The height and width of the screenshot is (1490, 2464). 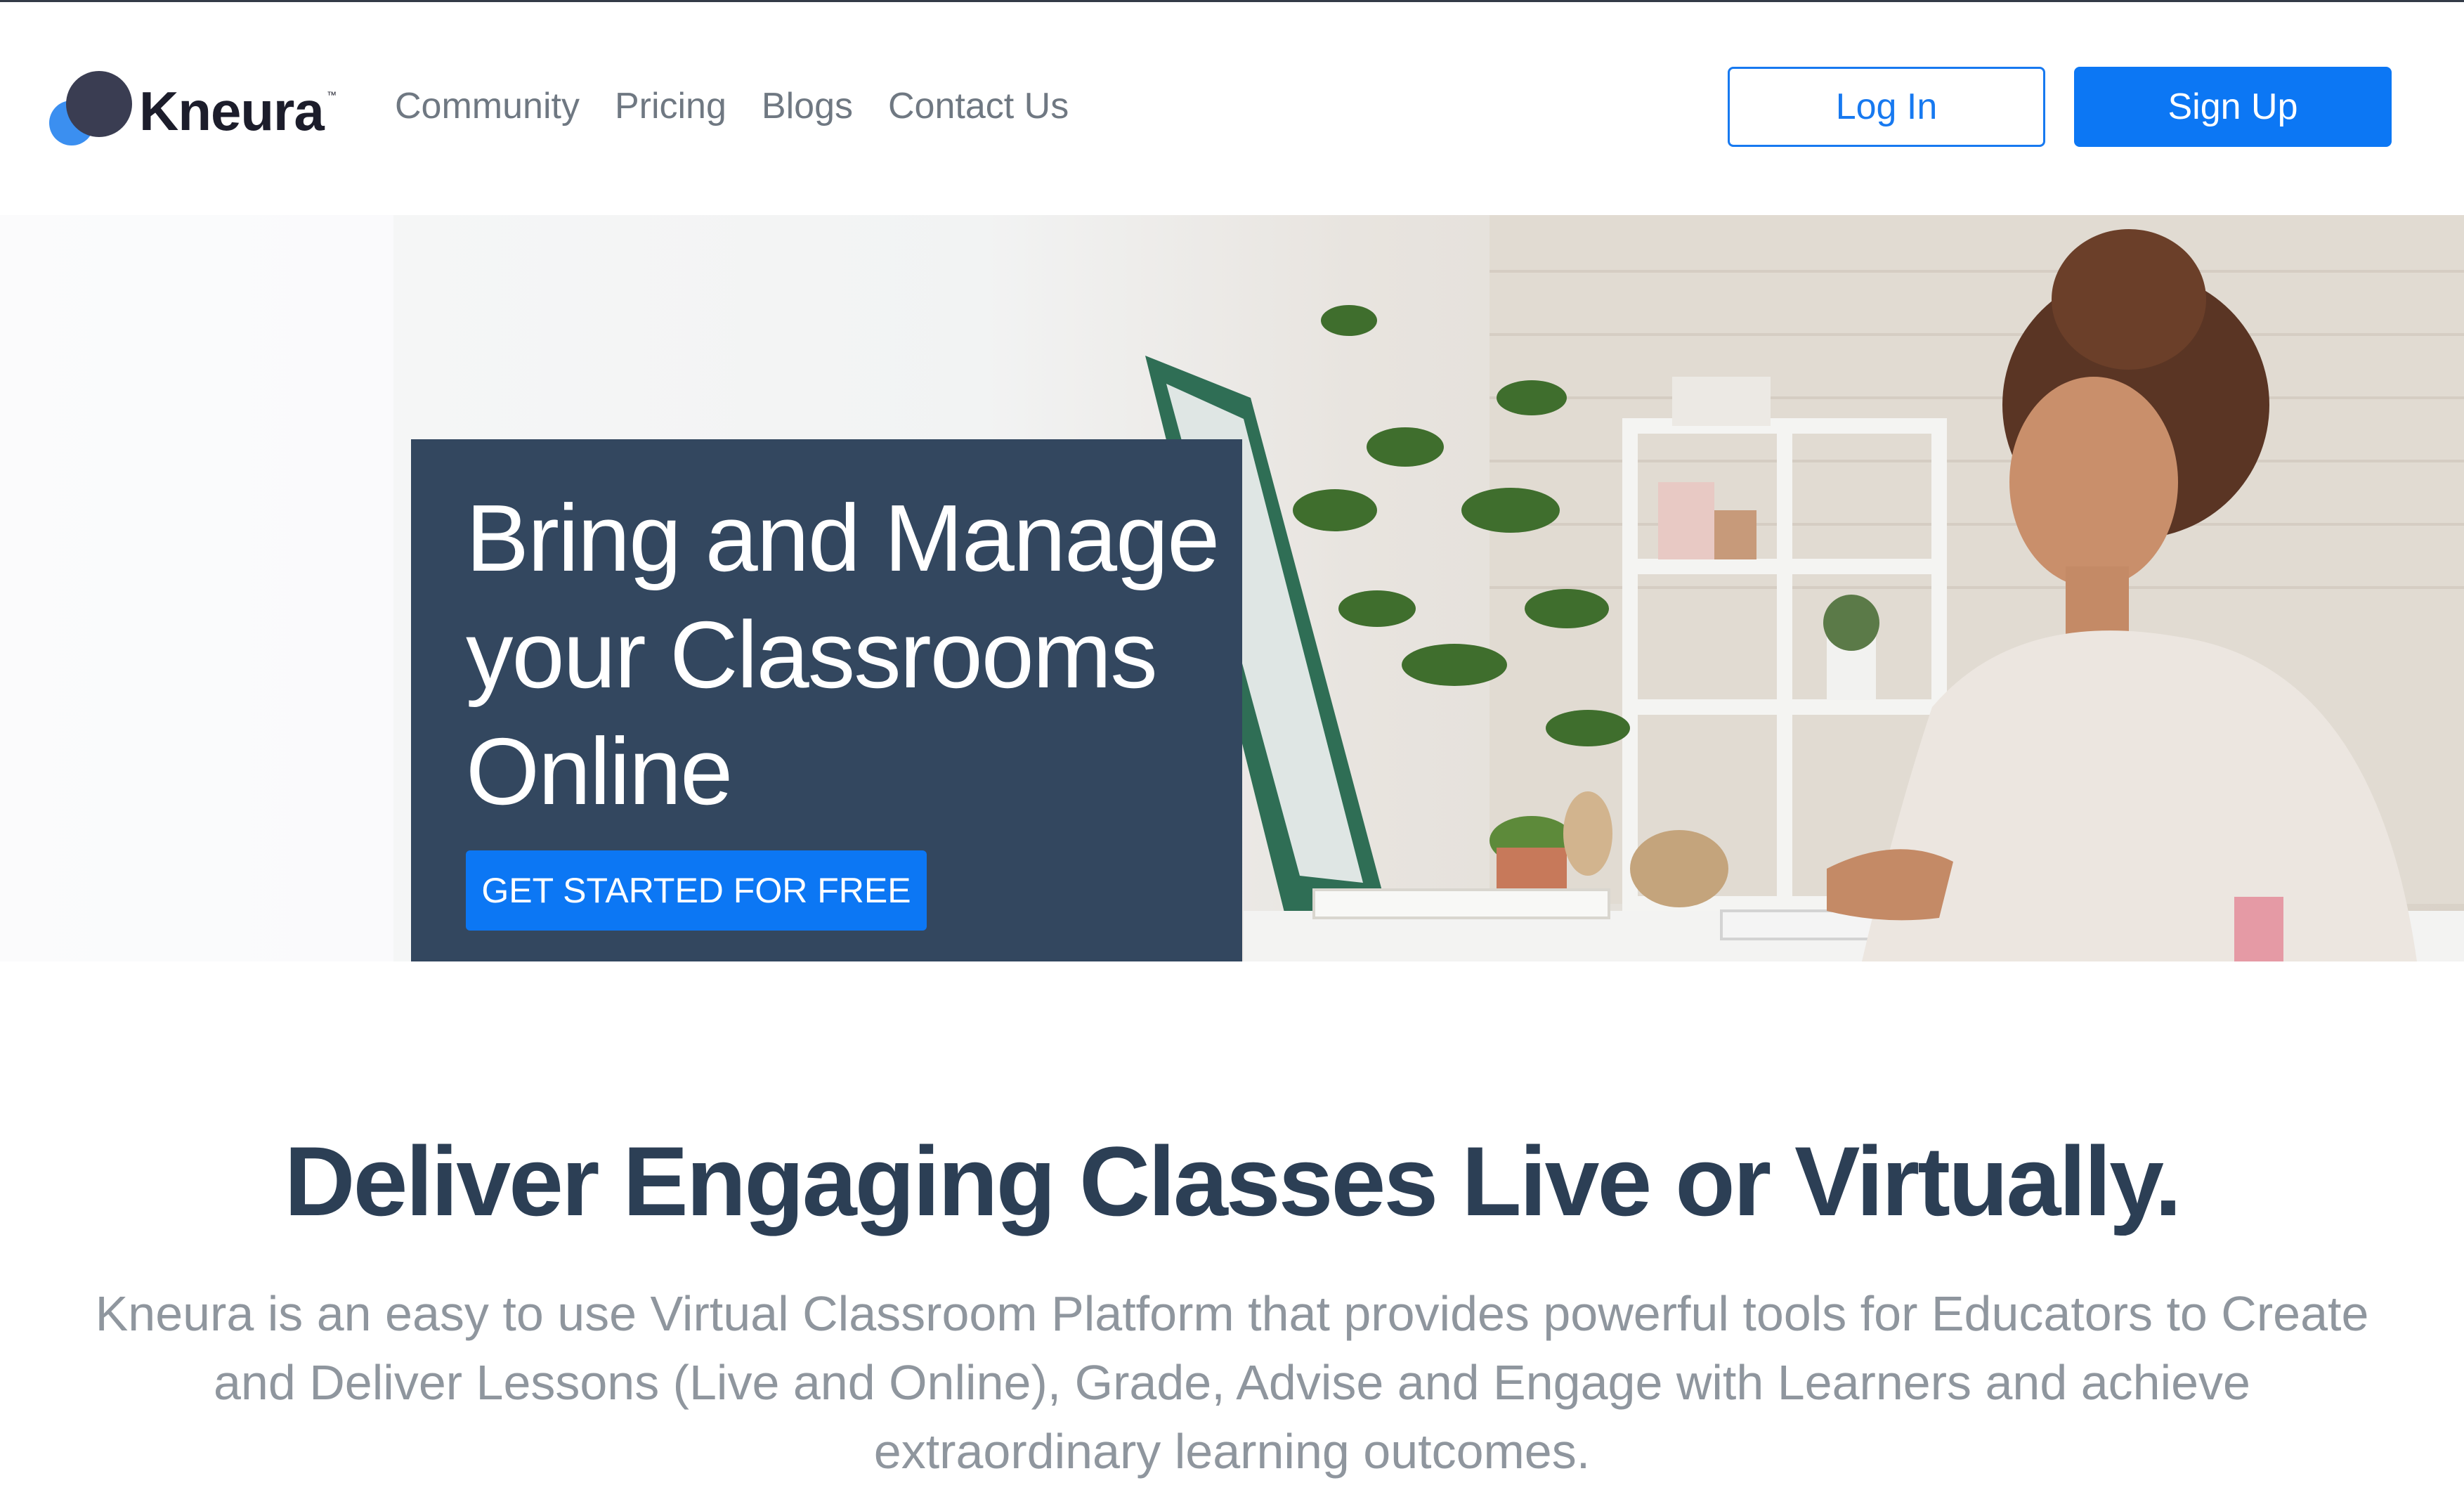 I want to click on nav-pricing: Pricing, so click(x=670, y=106).